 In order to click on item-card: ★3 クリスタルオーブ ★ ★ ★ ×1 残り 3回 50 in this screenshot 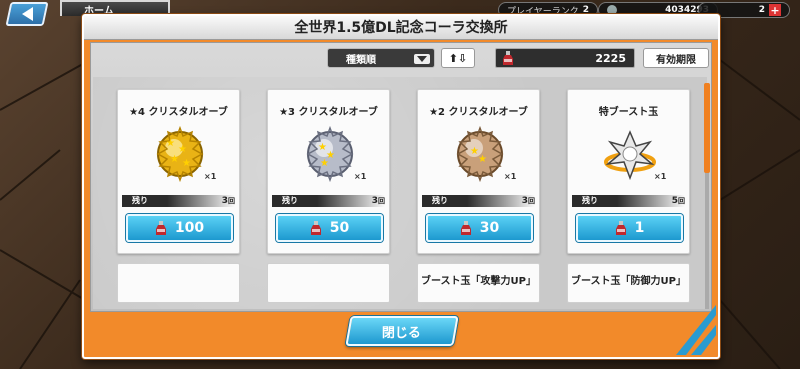, I will do `click(328, 171)`.